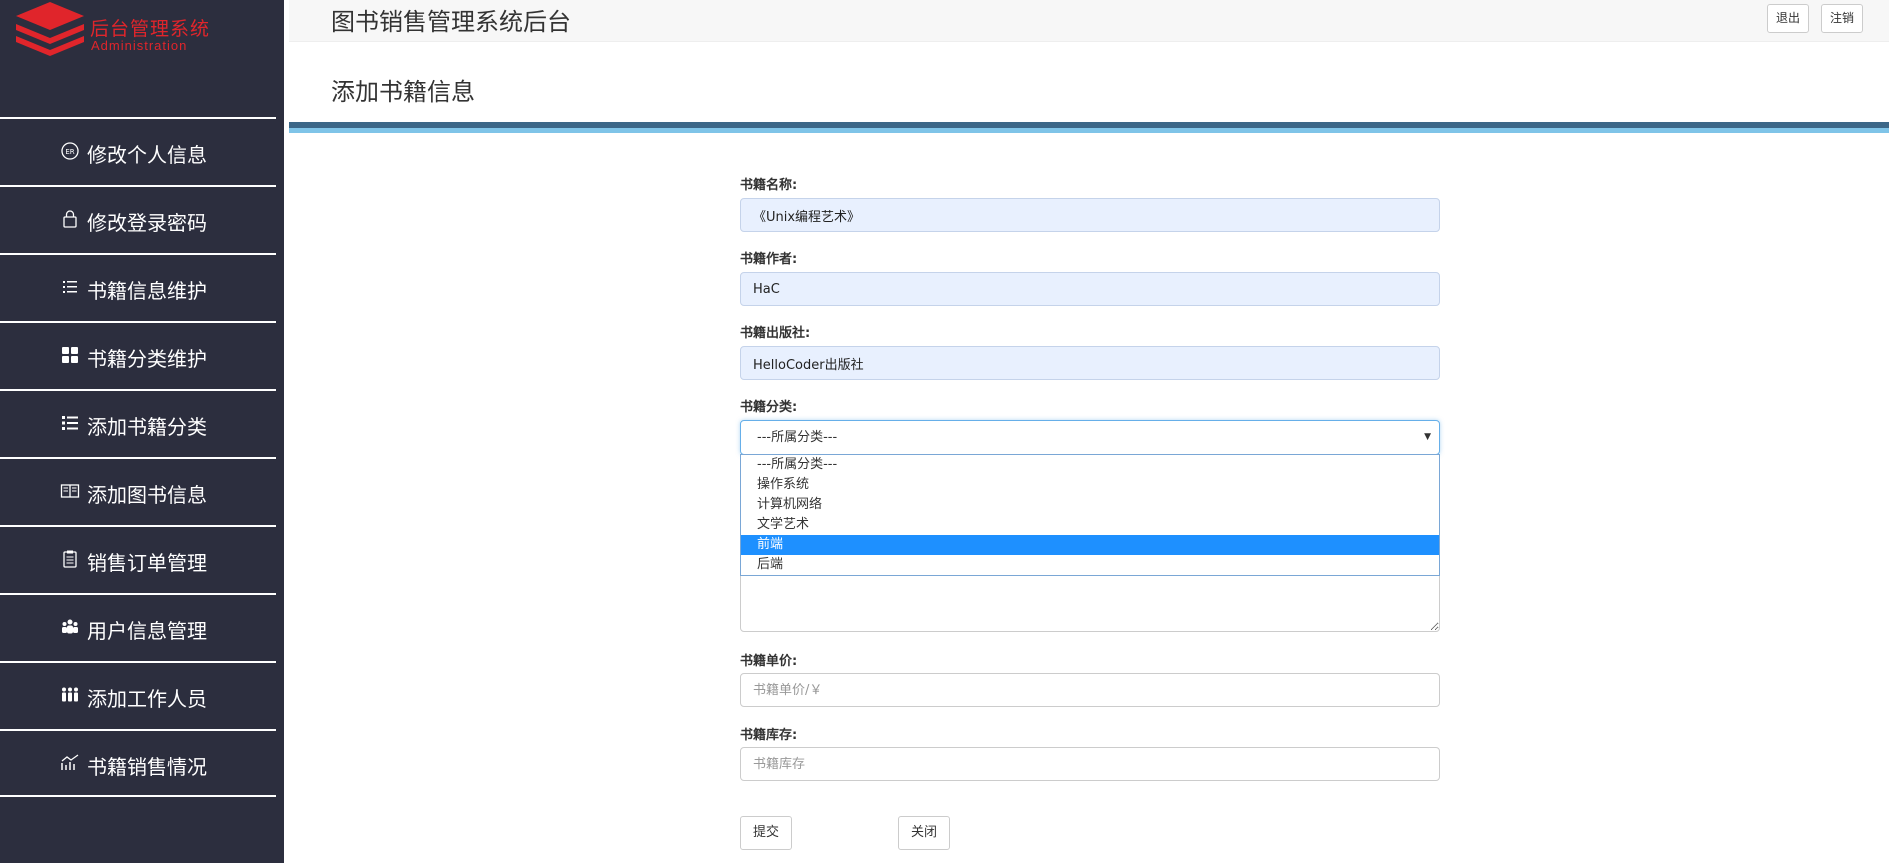 This screenshot has height=863, width=1889. Describe the element at coordinates (1090, 485) in the screenshot. I see `dropdown-option: 操作系统` at that location.